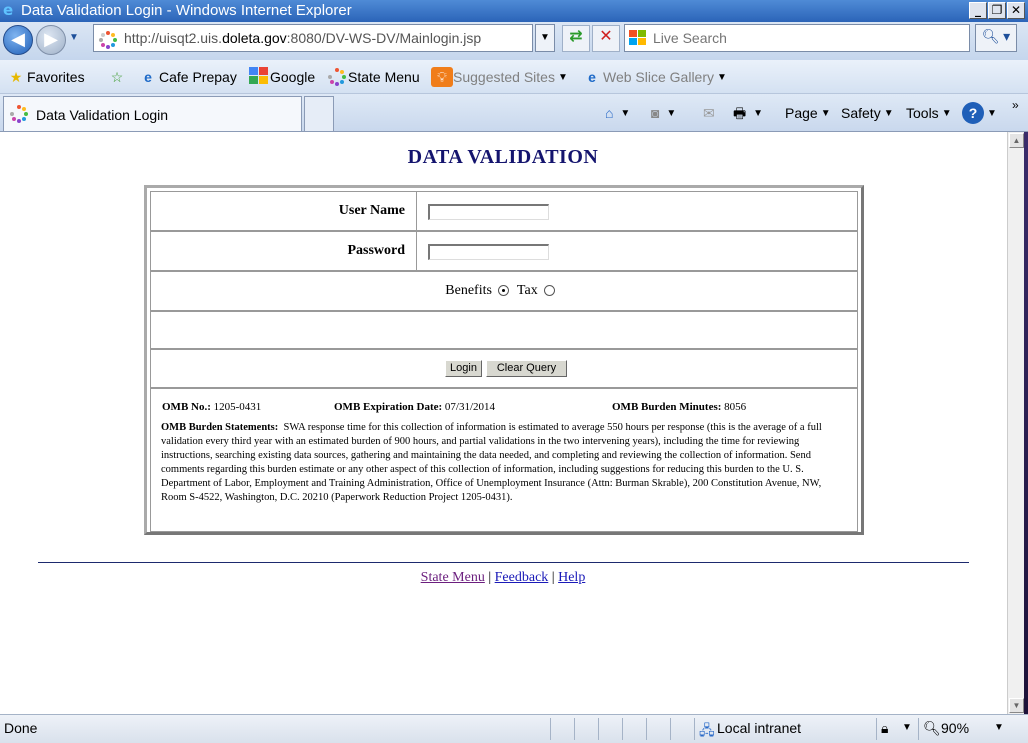 The width and height of the screenshot is (1028, 743). Describe the element at coordinates (504, 330) in the screenshot. I see `message-row` at that location.